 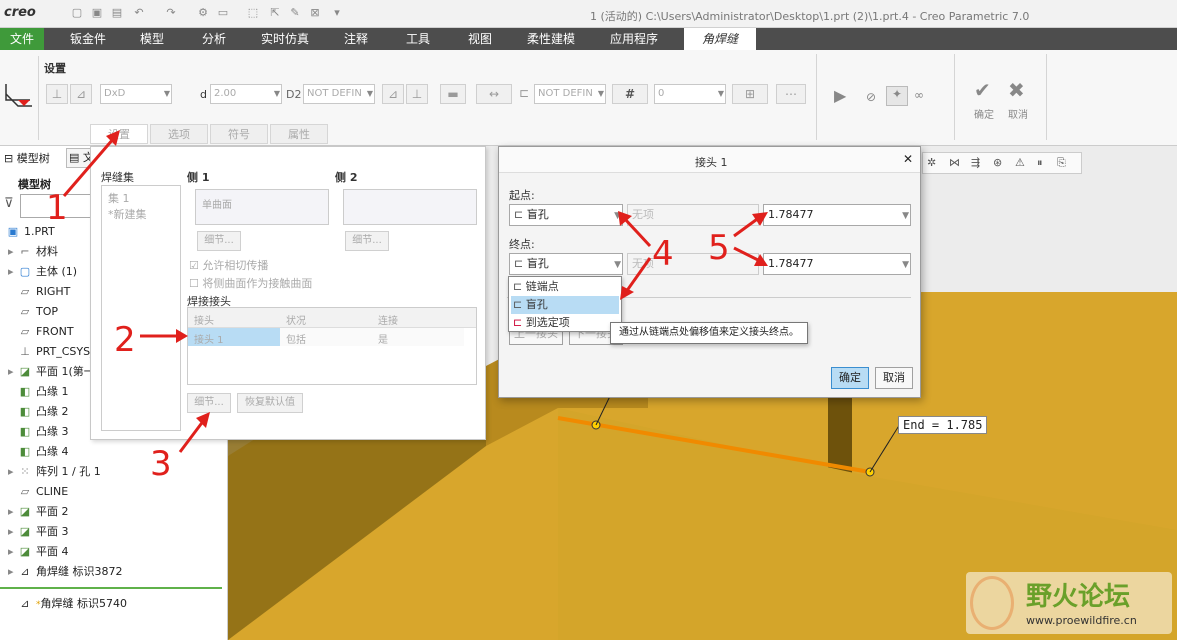 I want to click on annotation-number: 1, so click(x=57, y=208).